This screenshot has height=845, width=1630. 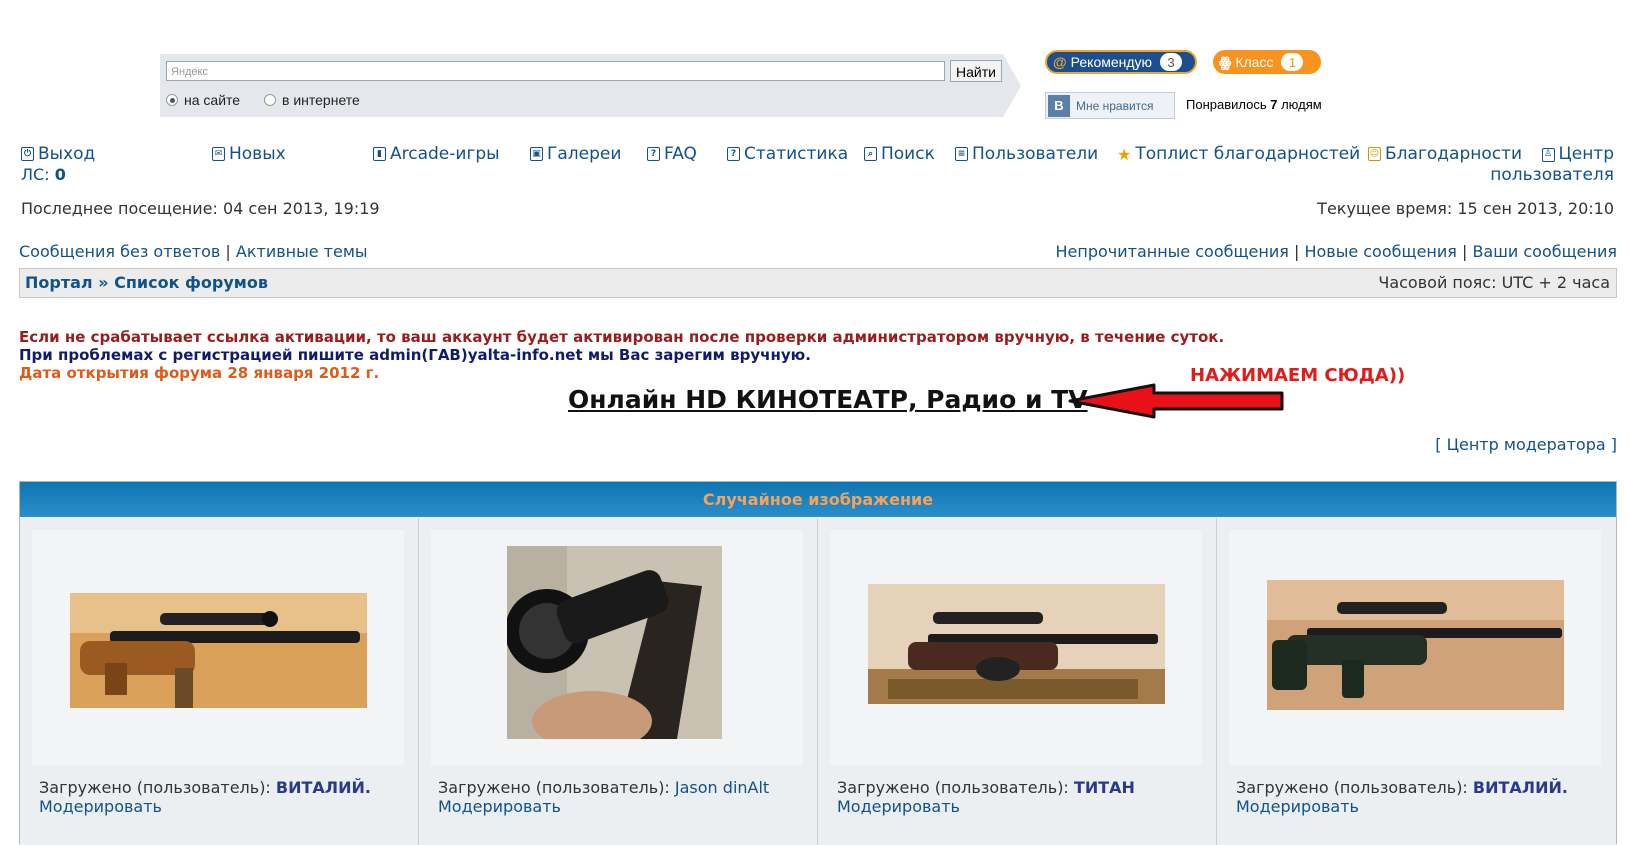 I want to click on nav-logout: ⏻ Выход, so click(x=58, y=154).